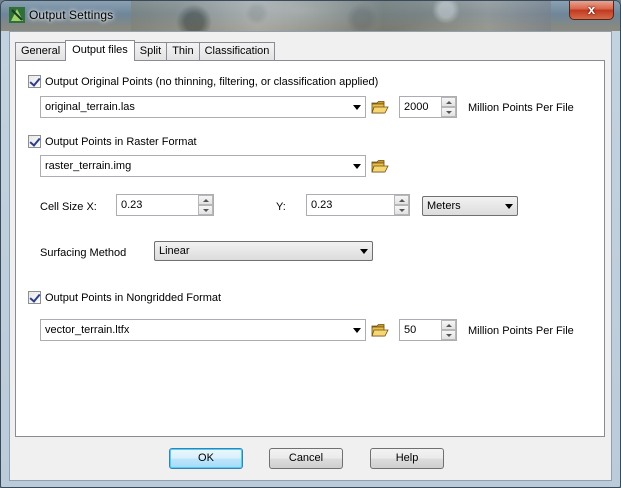  Describe the element at coordinates (183, 51) in the screenshot. I see `tab-thin: Thin` at that location.